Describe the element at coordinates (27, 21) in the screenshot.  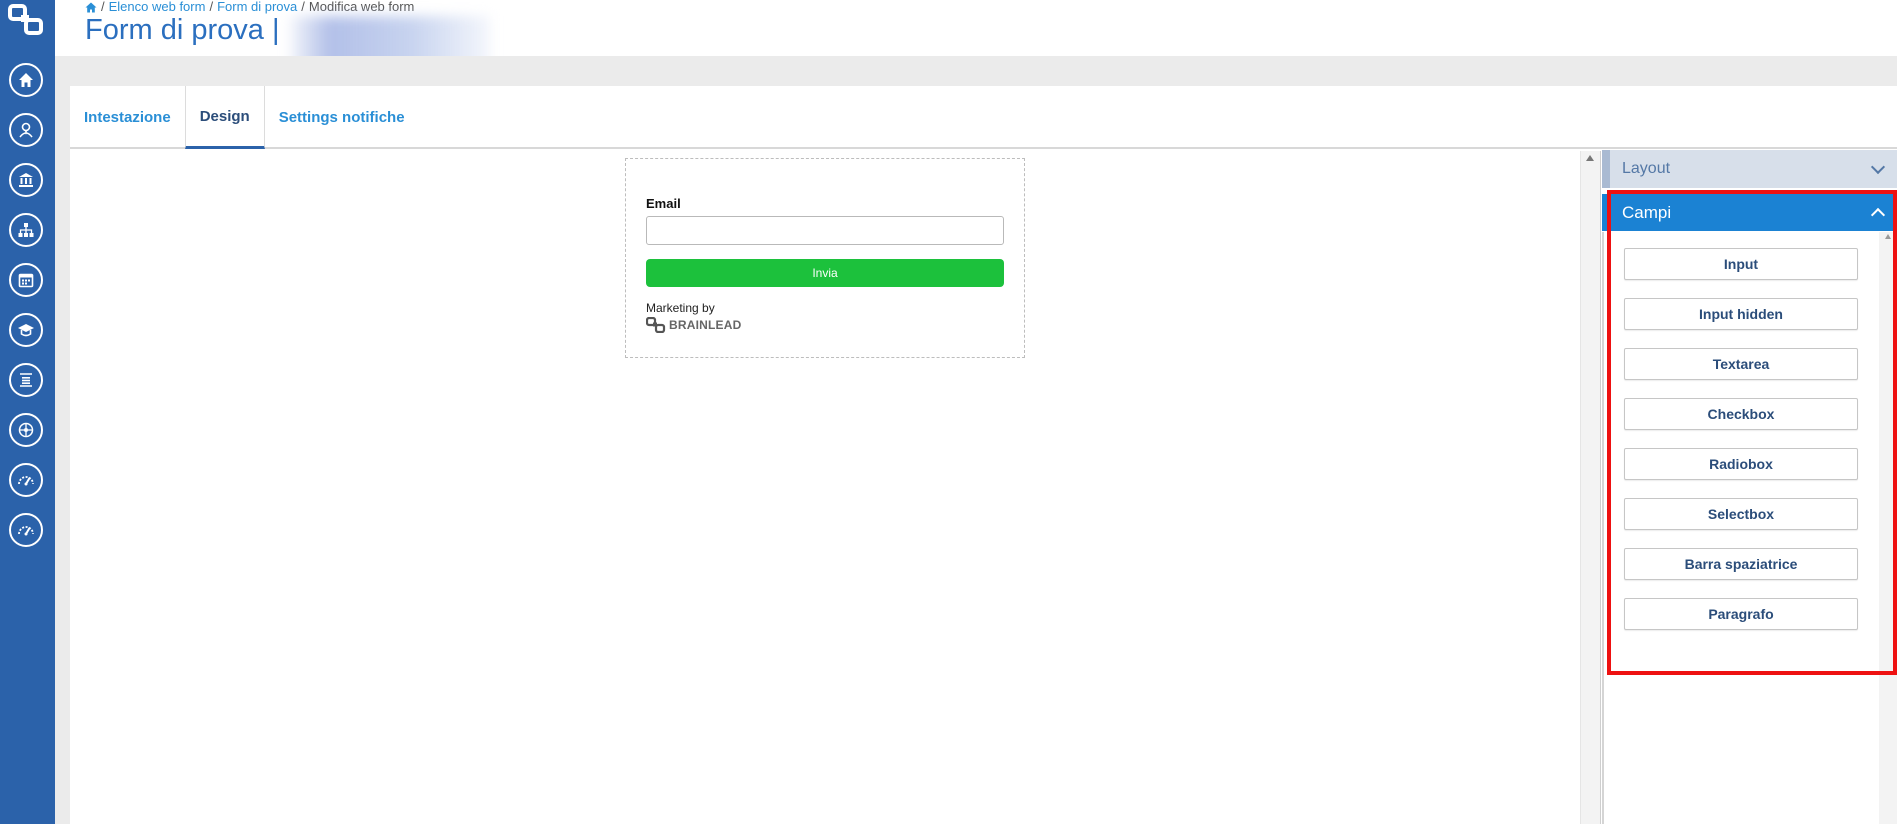
I see `app-logo-icon` at that location.